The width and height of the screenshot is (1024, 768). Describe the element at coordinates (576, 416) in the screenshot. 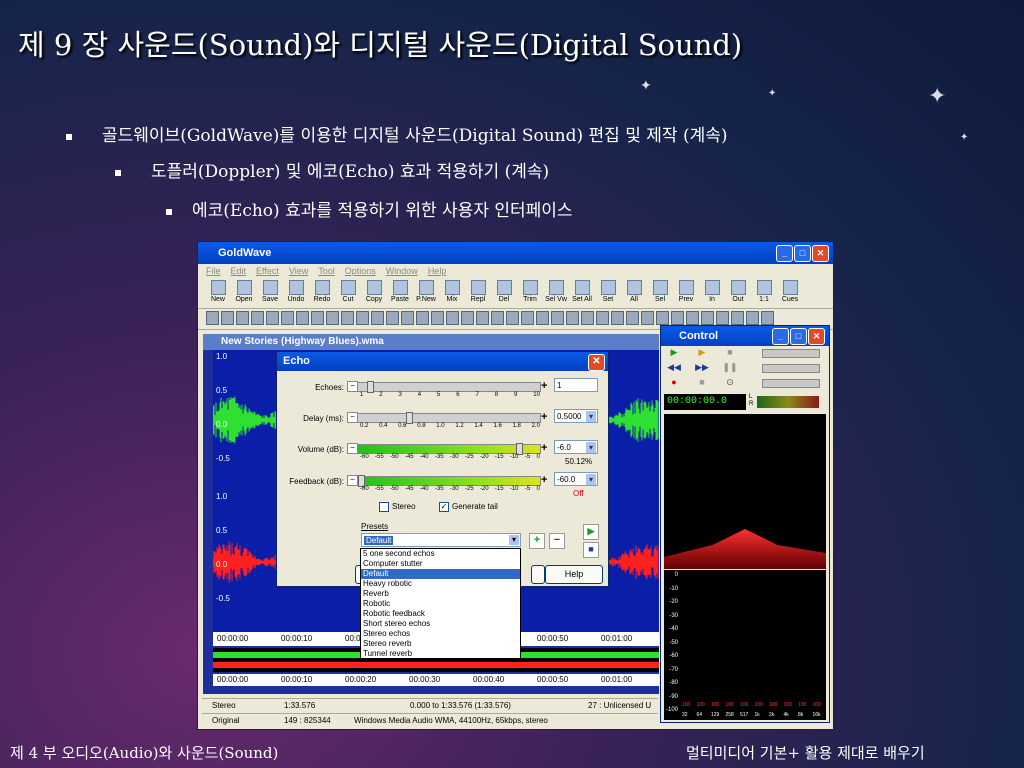

I see `delay-combo: 0.5000` at that location.